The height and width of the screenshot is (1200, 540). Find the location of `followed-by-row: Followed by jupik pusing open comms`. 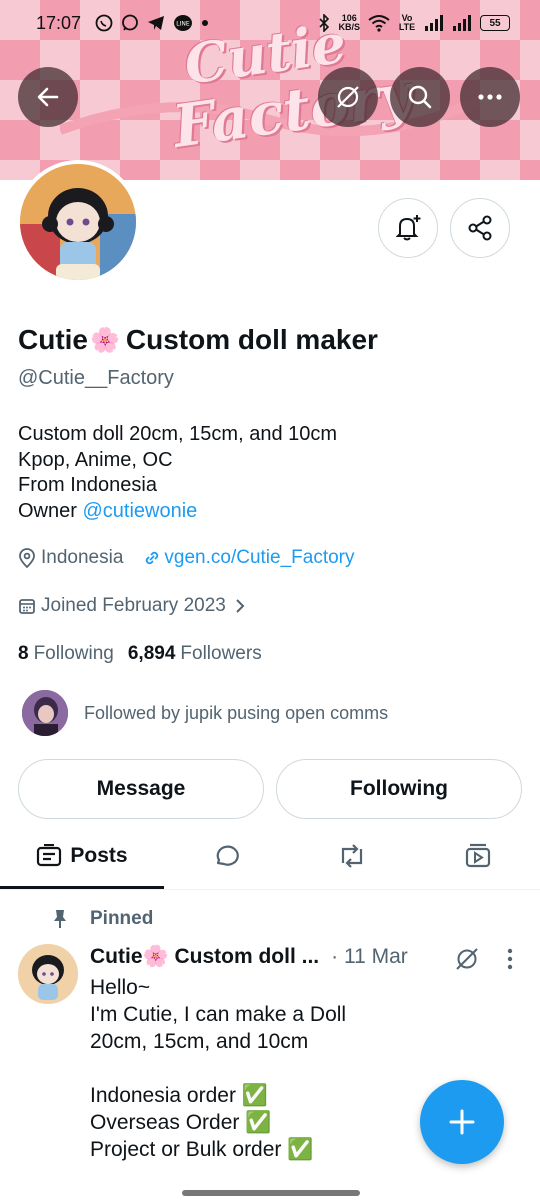

followed-by-row: Followed by jupik pusing open comms is located at coordinates (204, 713).